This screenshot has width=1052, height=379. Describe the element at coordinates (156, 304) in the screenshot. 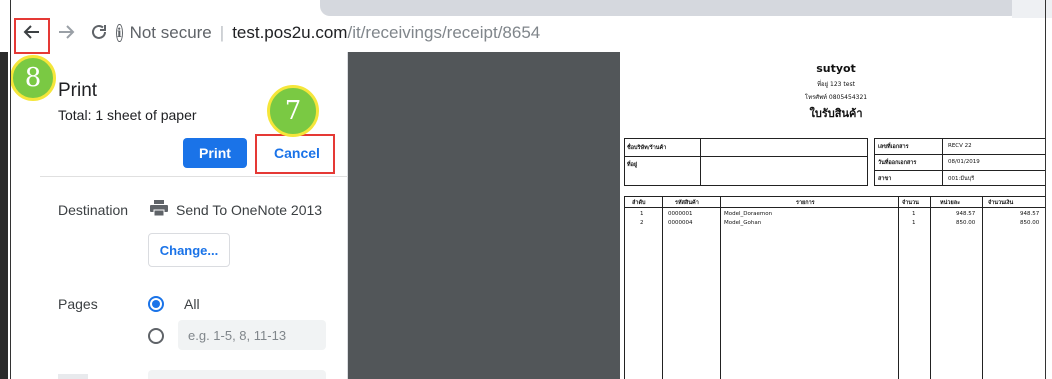

I see `pages-all-radio` at that location.